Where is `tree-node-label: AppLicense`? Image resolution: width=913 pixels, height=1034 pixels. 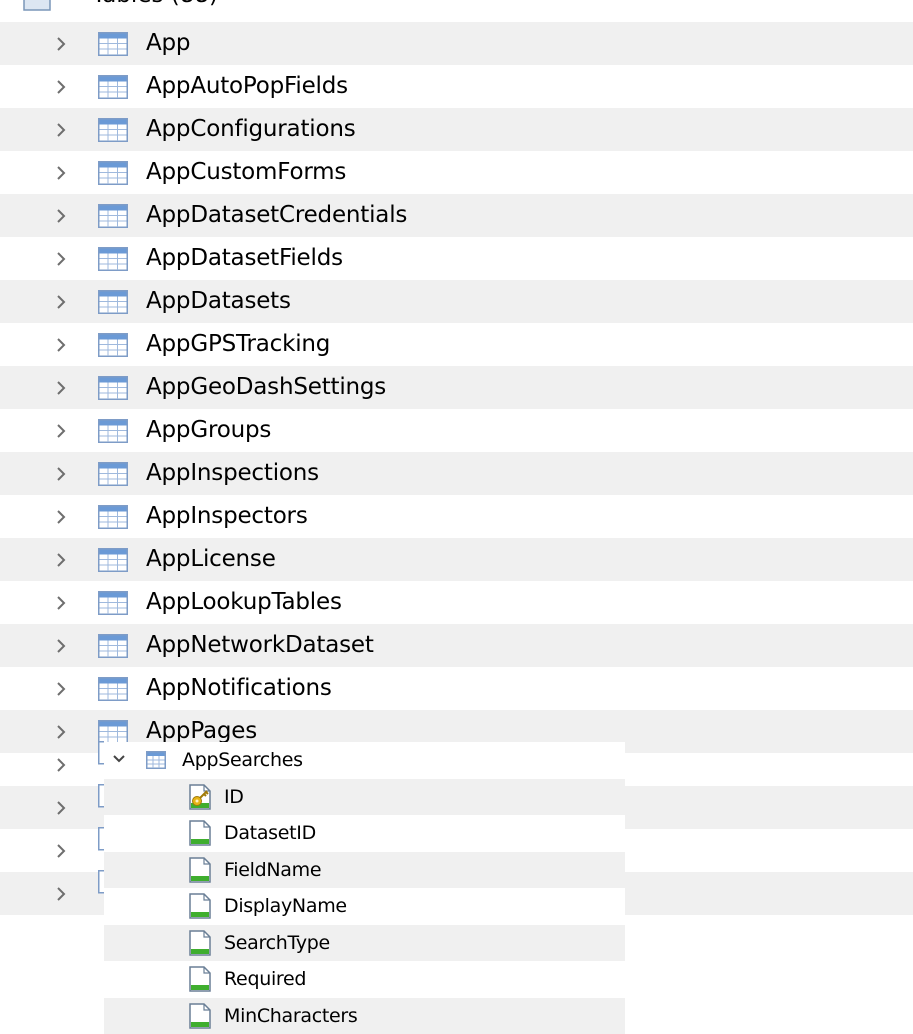
tree-node-label: AppLicense is located at coordinates (211, 559).